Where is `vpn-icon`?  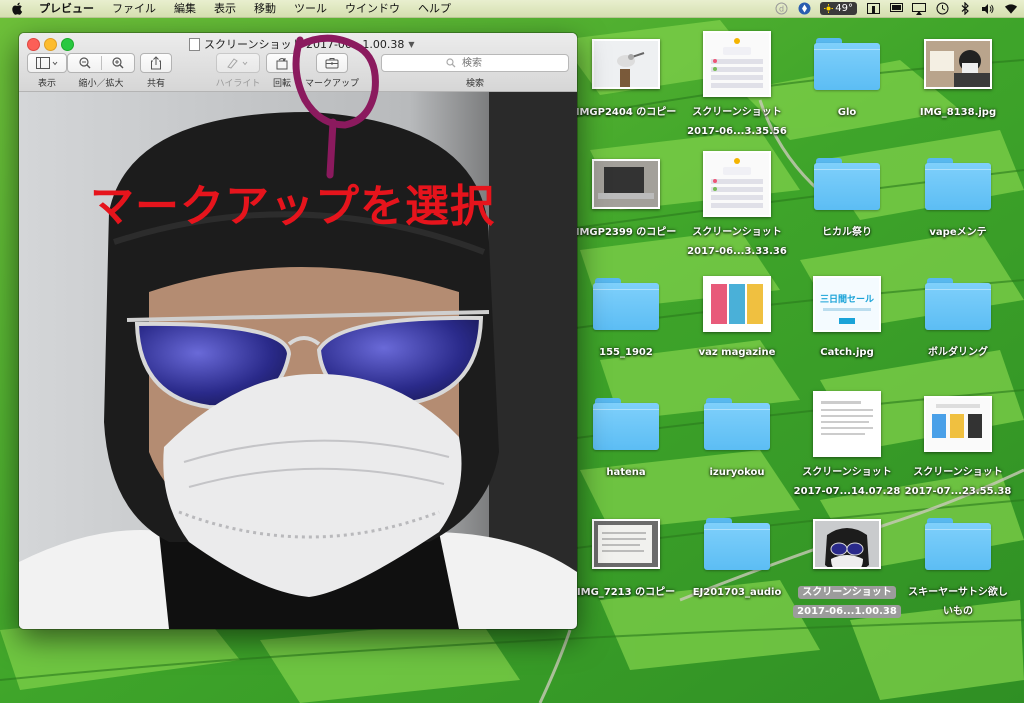 vpn-icon is located at coordinates (804, 9).